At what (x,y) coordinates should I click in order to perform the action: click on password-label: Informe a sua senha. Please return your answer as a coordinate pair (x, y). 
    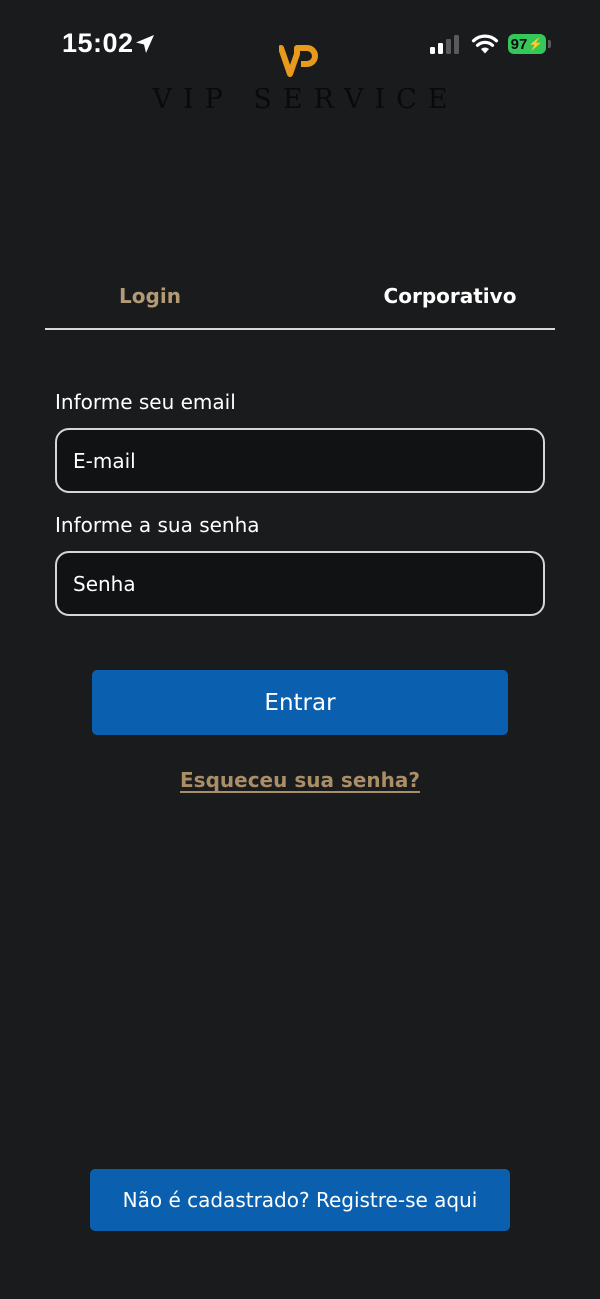
    Looking at the image, I should click on (157, 525).